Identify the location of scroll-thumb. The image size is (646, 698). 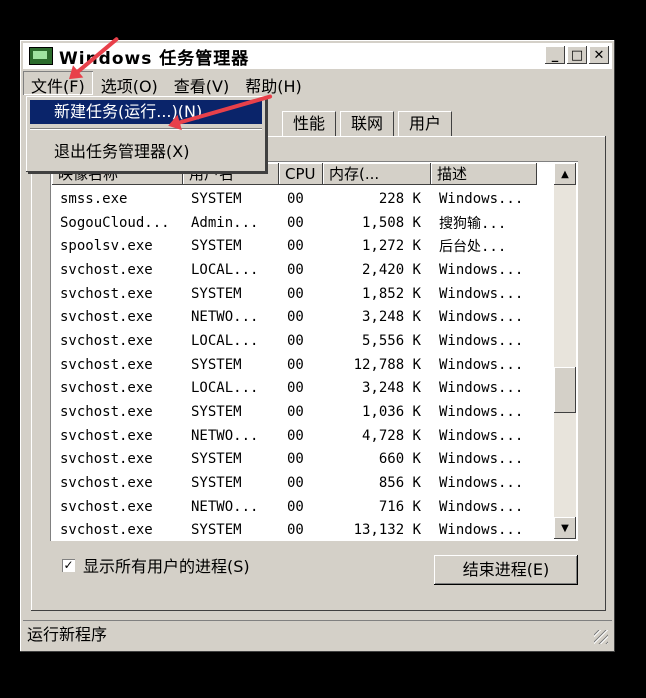
(565, 390).